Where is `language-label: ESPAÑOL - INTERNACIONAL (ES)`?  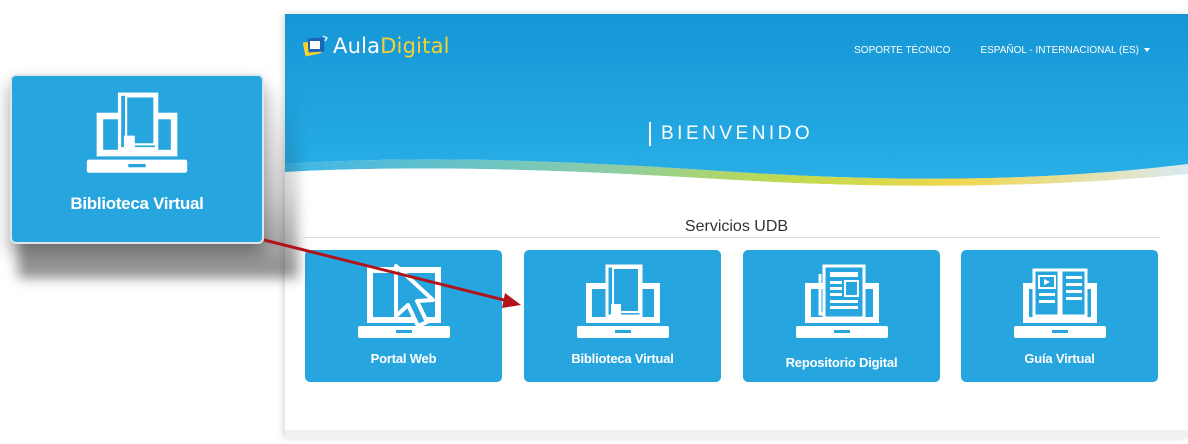 language-label: ESPAÑOL - INTERNACIONAL (ES) is located at coordinates (1059, 50).